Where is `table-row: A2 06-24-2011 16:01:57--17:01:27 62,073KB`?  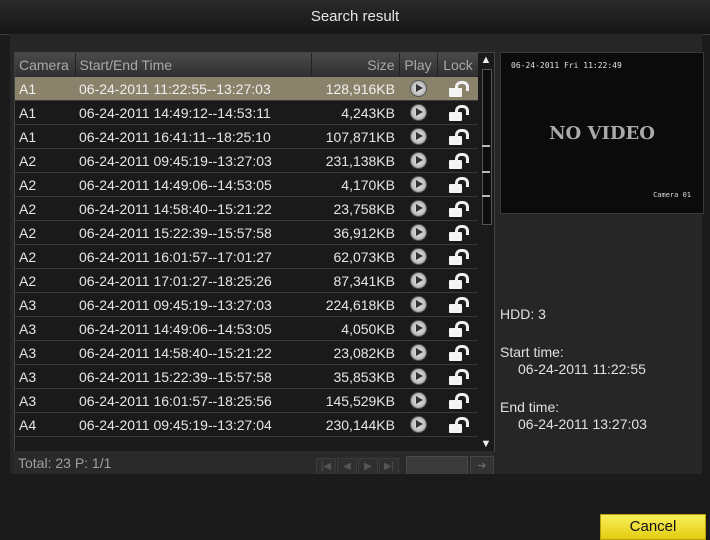 table-row: A2 06-24-2011 16:01:57--17:01:27 62,073KB is located at coordinates (247, 256).